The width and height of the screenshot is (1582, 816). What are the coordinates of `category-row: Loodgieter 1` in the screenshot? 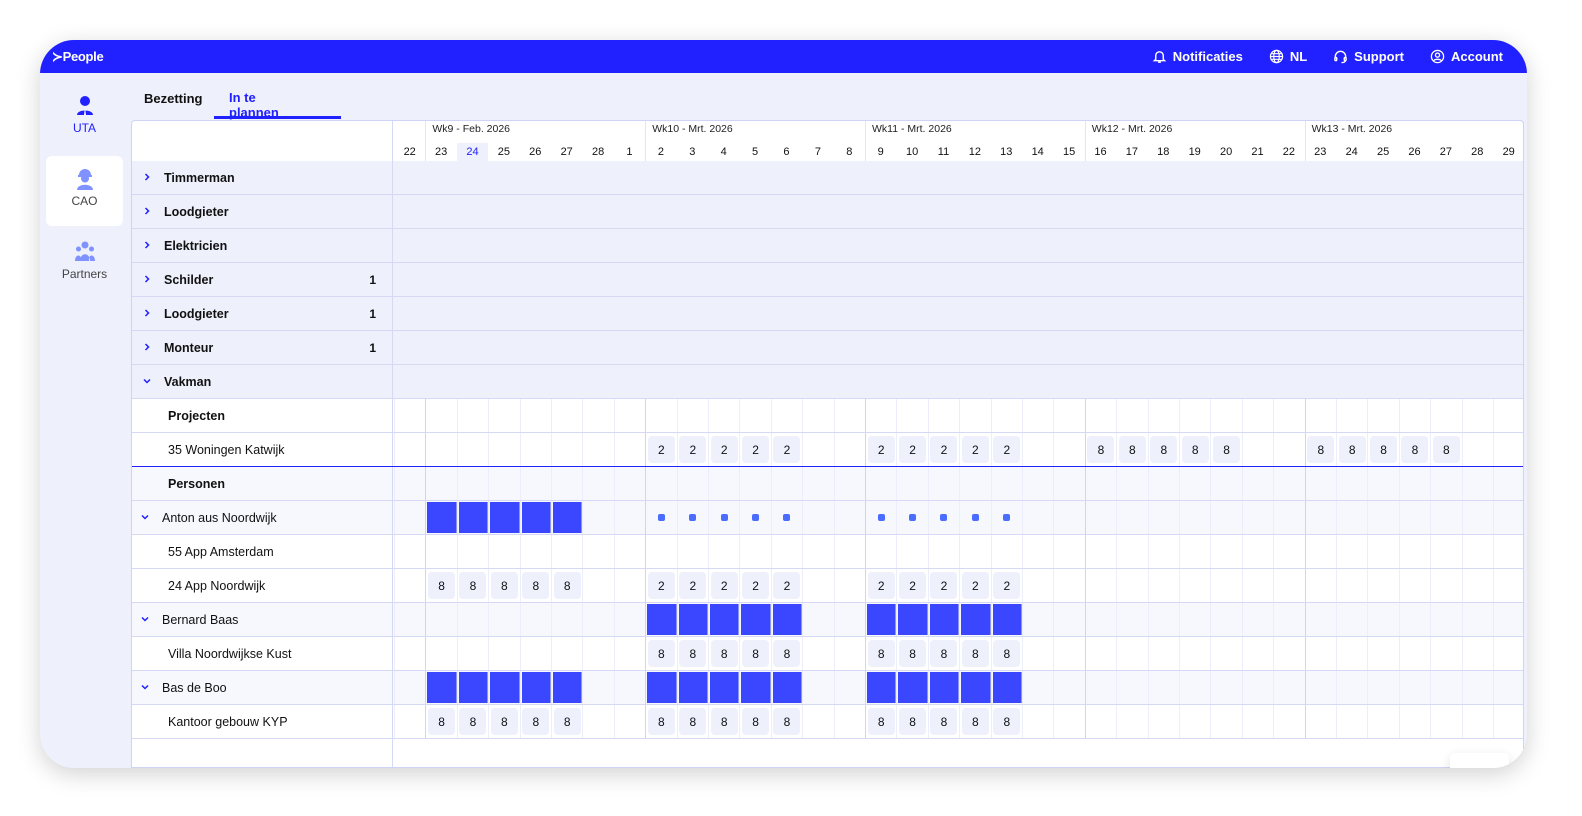 It's located at (827, 314).